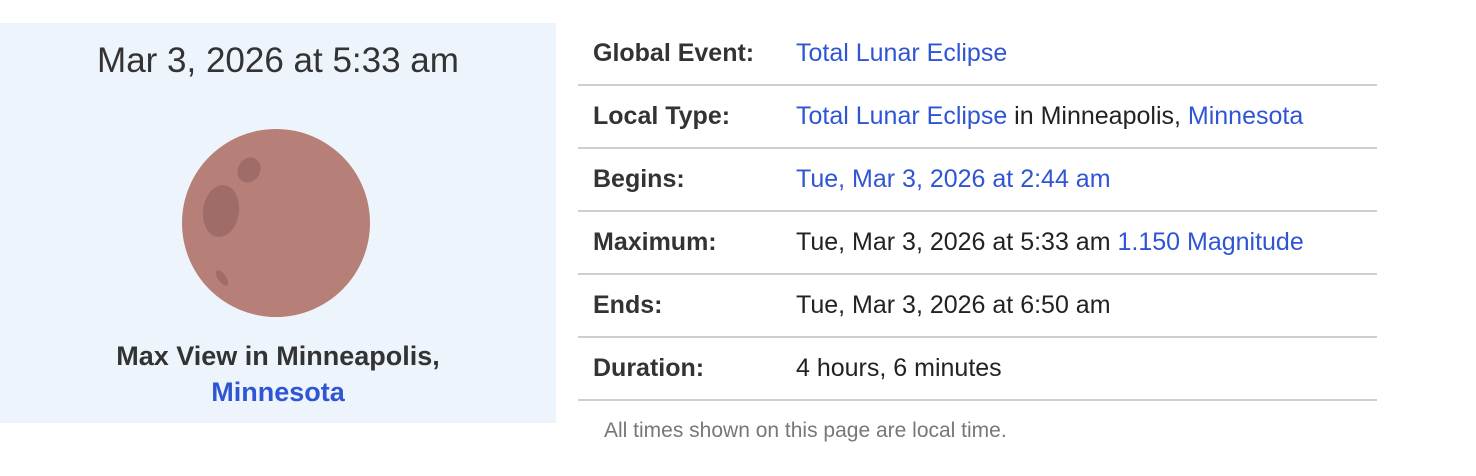 Image resolution: width=1476 pixels, height=476 pixels. What do you see at coordinates (278, 374) in the screenshot?
I see `max-view-caption: Max View in Minneapolis, Minnesota` at bounding box center [278, 374].